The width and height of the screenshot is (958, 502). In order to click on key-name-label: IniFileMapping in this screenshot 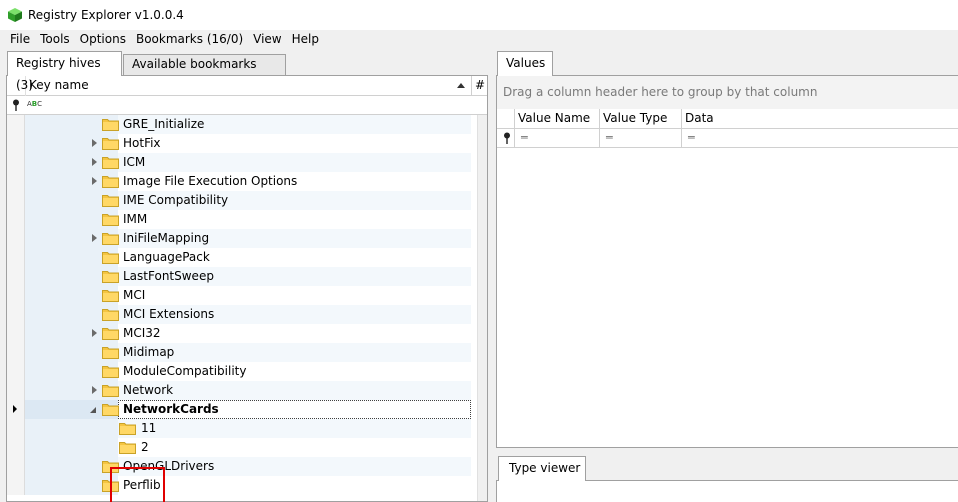, I will do `click(166, 238)`.